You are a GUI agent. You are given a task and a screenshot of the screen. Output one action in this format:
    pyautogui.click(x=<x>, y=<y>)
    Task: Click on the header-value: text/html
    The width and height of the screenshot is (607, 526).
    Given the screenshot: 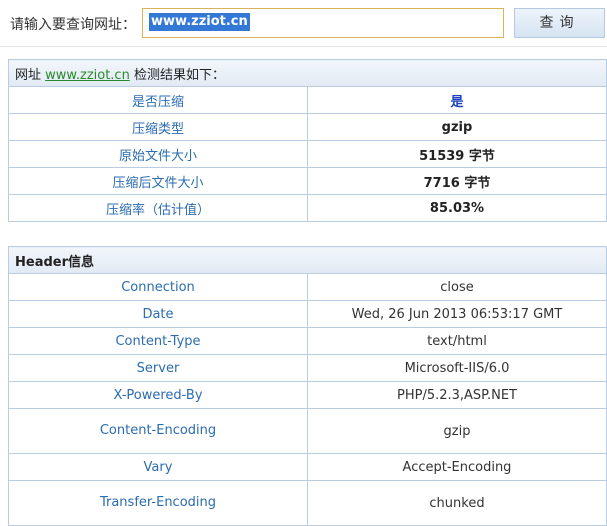 What is the action you would take?
    pyautogui.click(x=457, y=341)
    